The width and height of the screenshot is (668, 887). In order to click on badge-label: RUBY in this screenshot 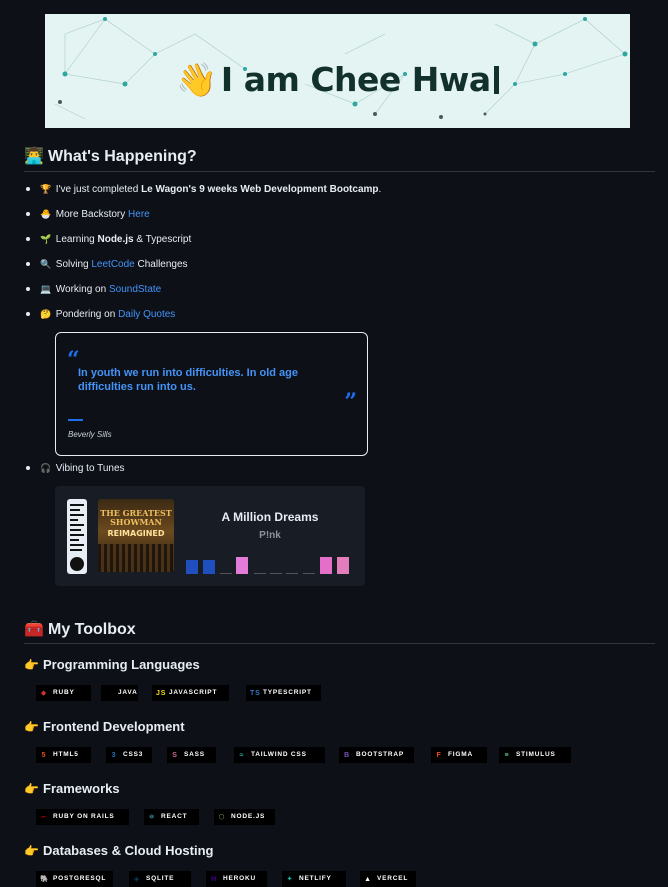, I will do `click(64, 692)`.